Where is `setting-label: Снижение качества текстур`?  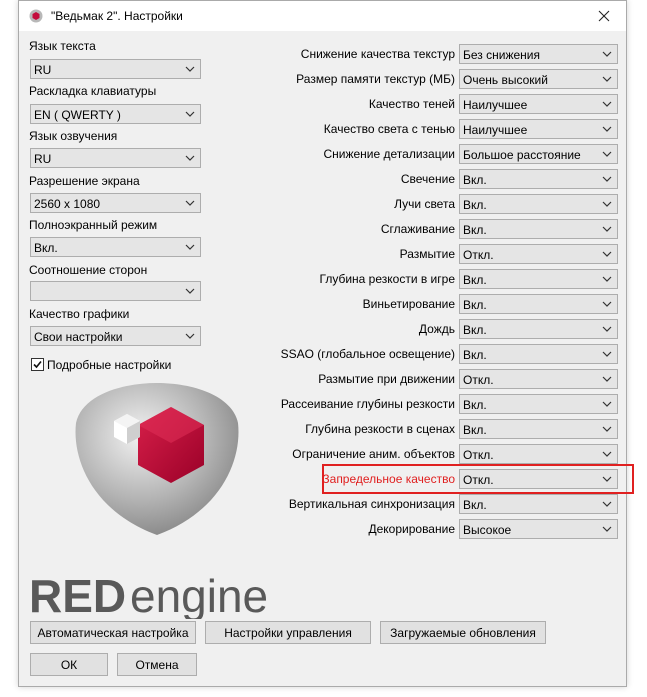 setting-label: Снижение качества текстур is located at coordinates (377, 54).